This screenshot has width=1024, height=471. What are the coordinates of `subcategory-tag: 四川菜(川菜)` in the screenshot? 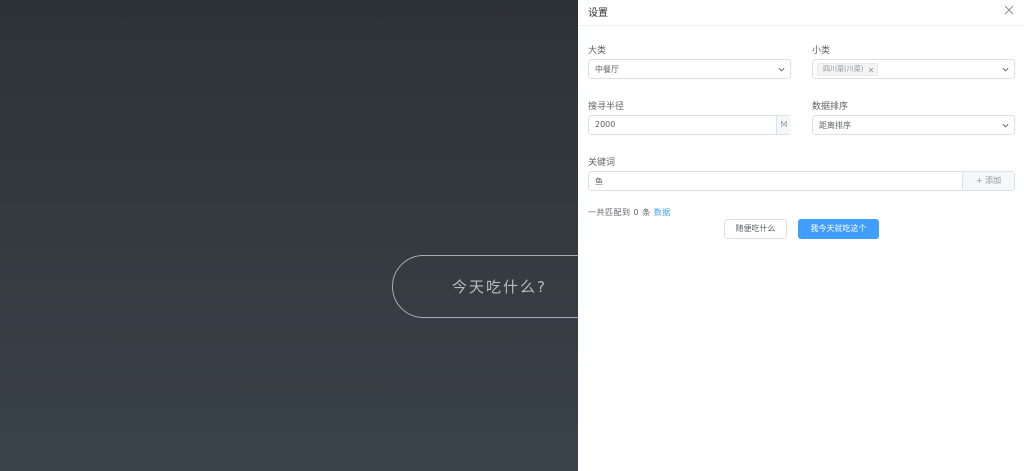 It's located at (848, 69).